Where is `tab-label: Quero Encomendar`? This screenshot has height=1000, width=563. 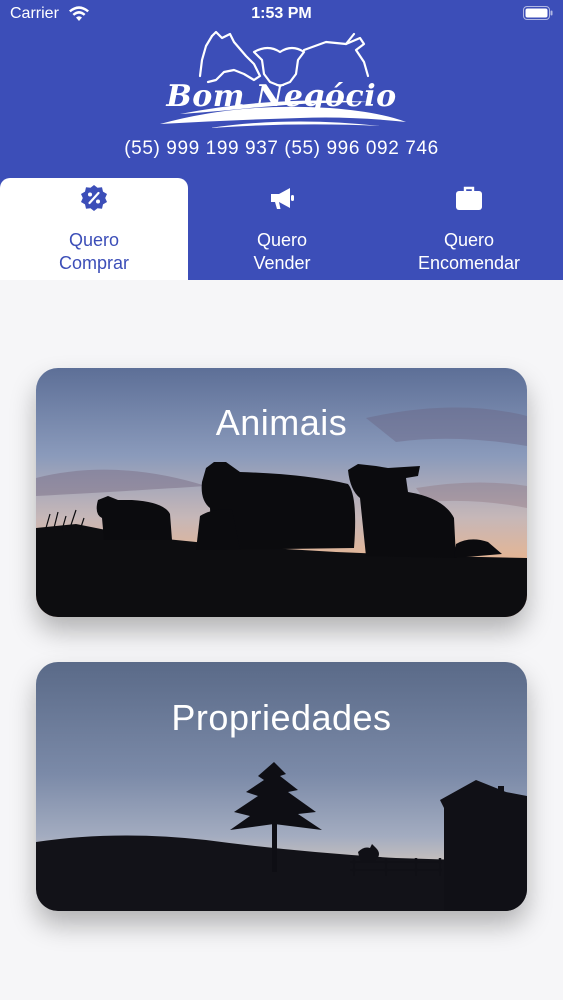 tab-label: Quero Encomendar is located at coordinates (469, 251).